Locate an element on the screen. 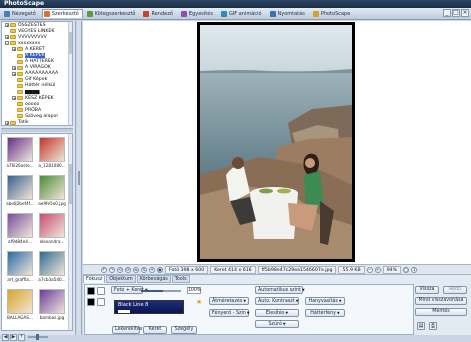 Image resolution: width=471 pixels, height=342 pixels. frame-color-white-icon is located at coordinates (101, 302).